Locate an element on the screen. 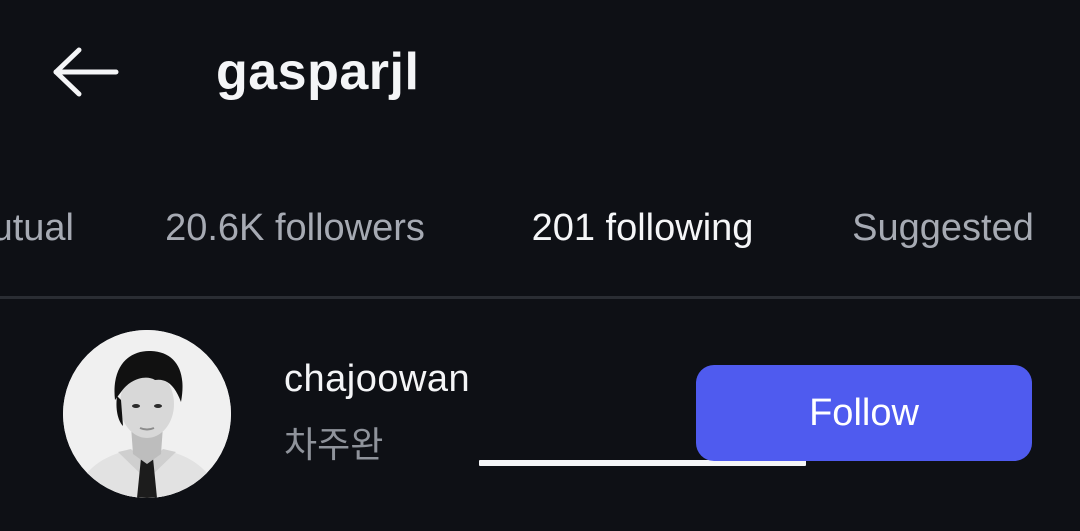  tabs-divider is located at coordinates (540, 297).